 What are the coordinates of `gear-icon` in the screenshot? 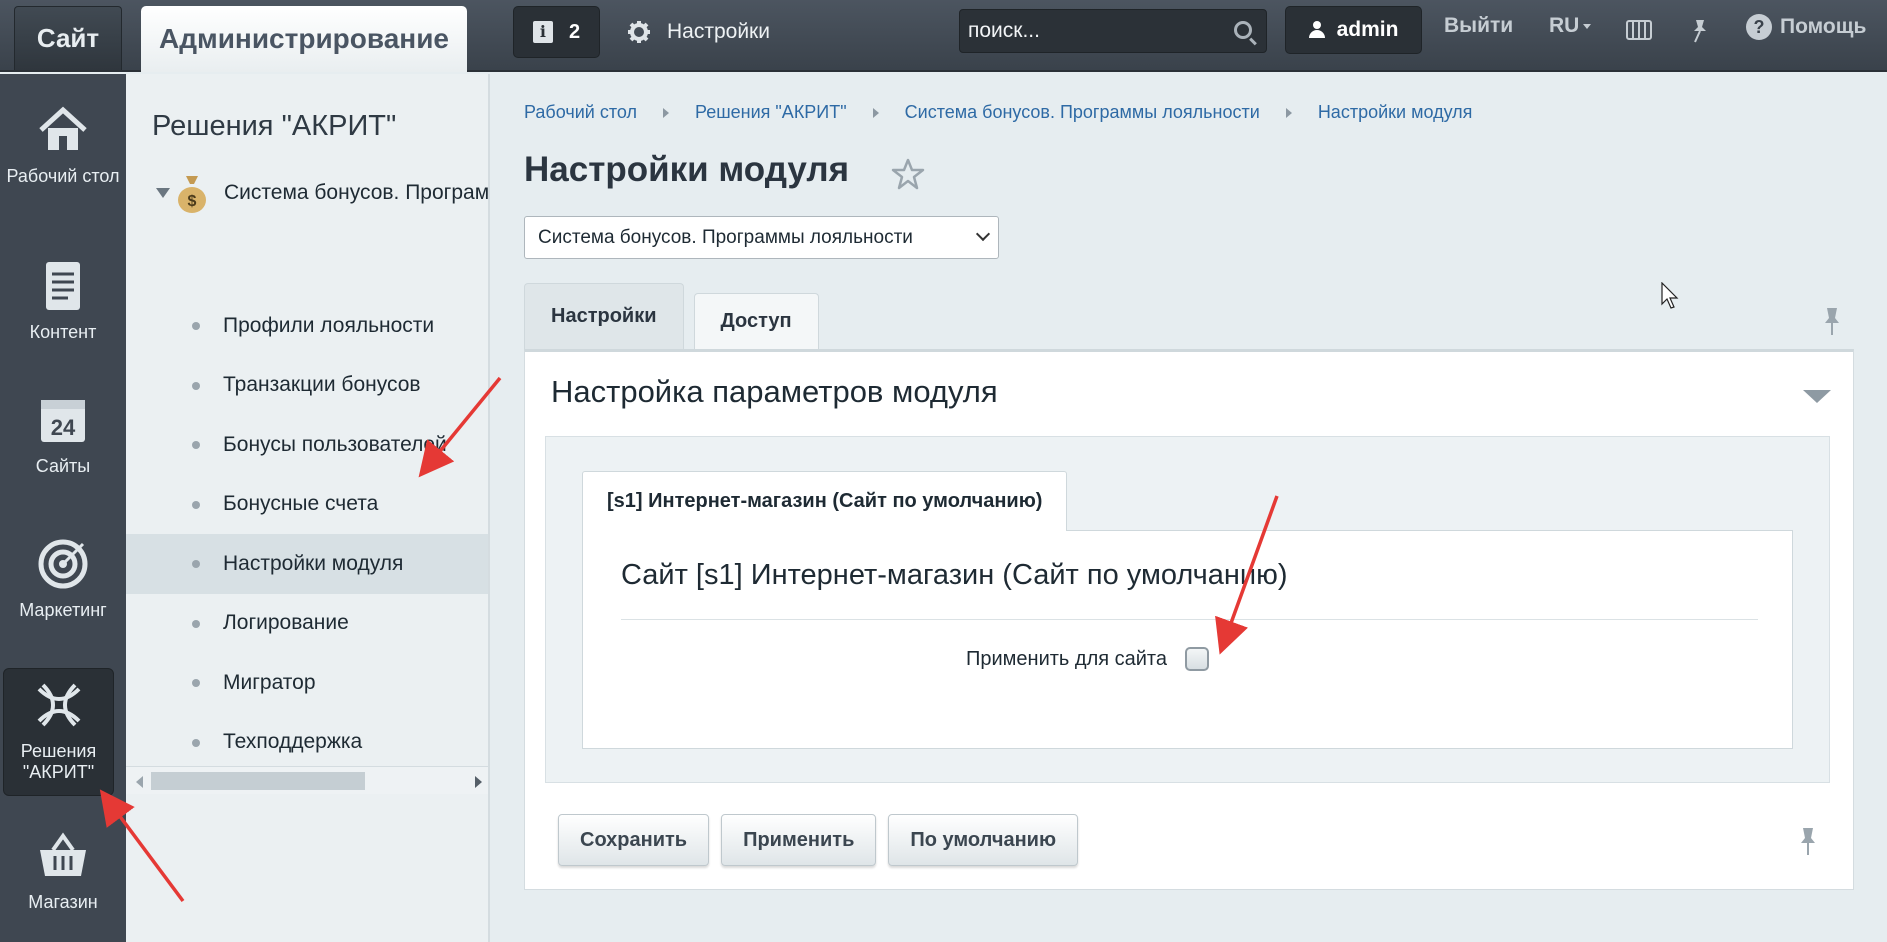 It's located at (639, 32).